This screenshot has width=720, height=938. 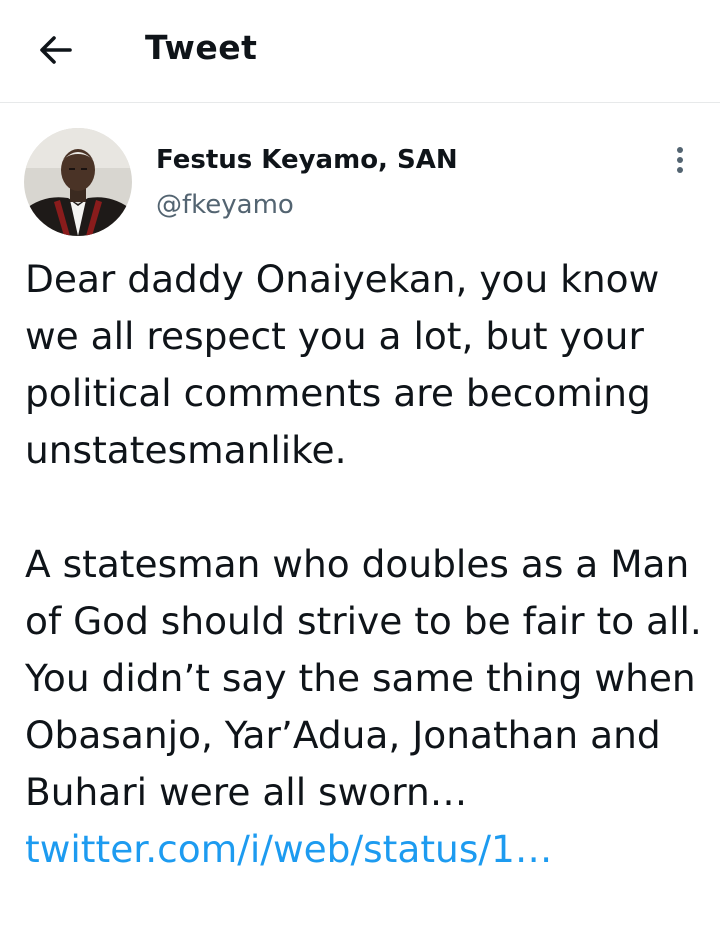 I want to click on top-bar: Tweet, so click(x=360, y=51).